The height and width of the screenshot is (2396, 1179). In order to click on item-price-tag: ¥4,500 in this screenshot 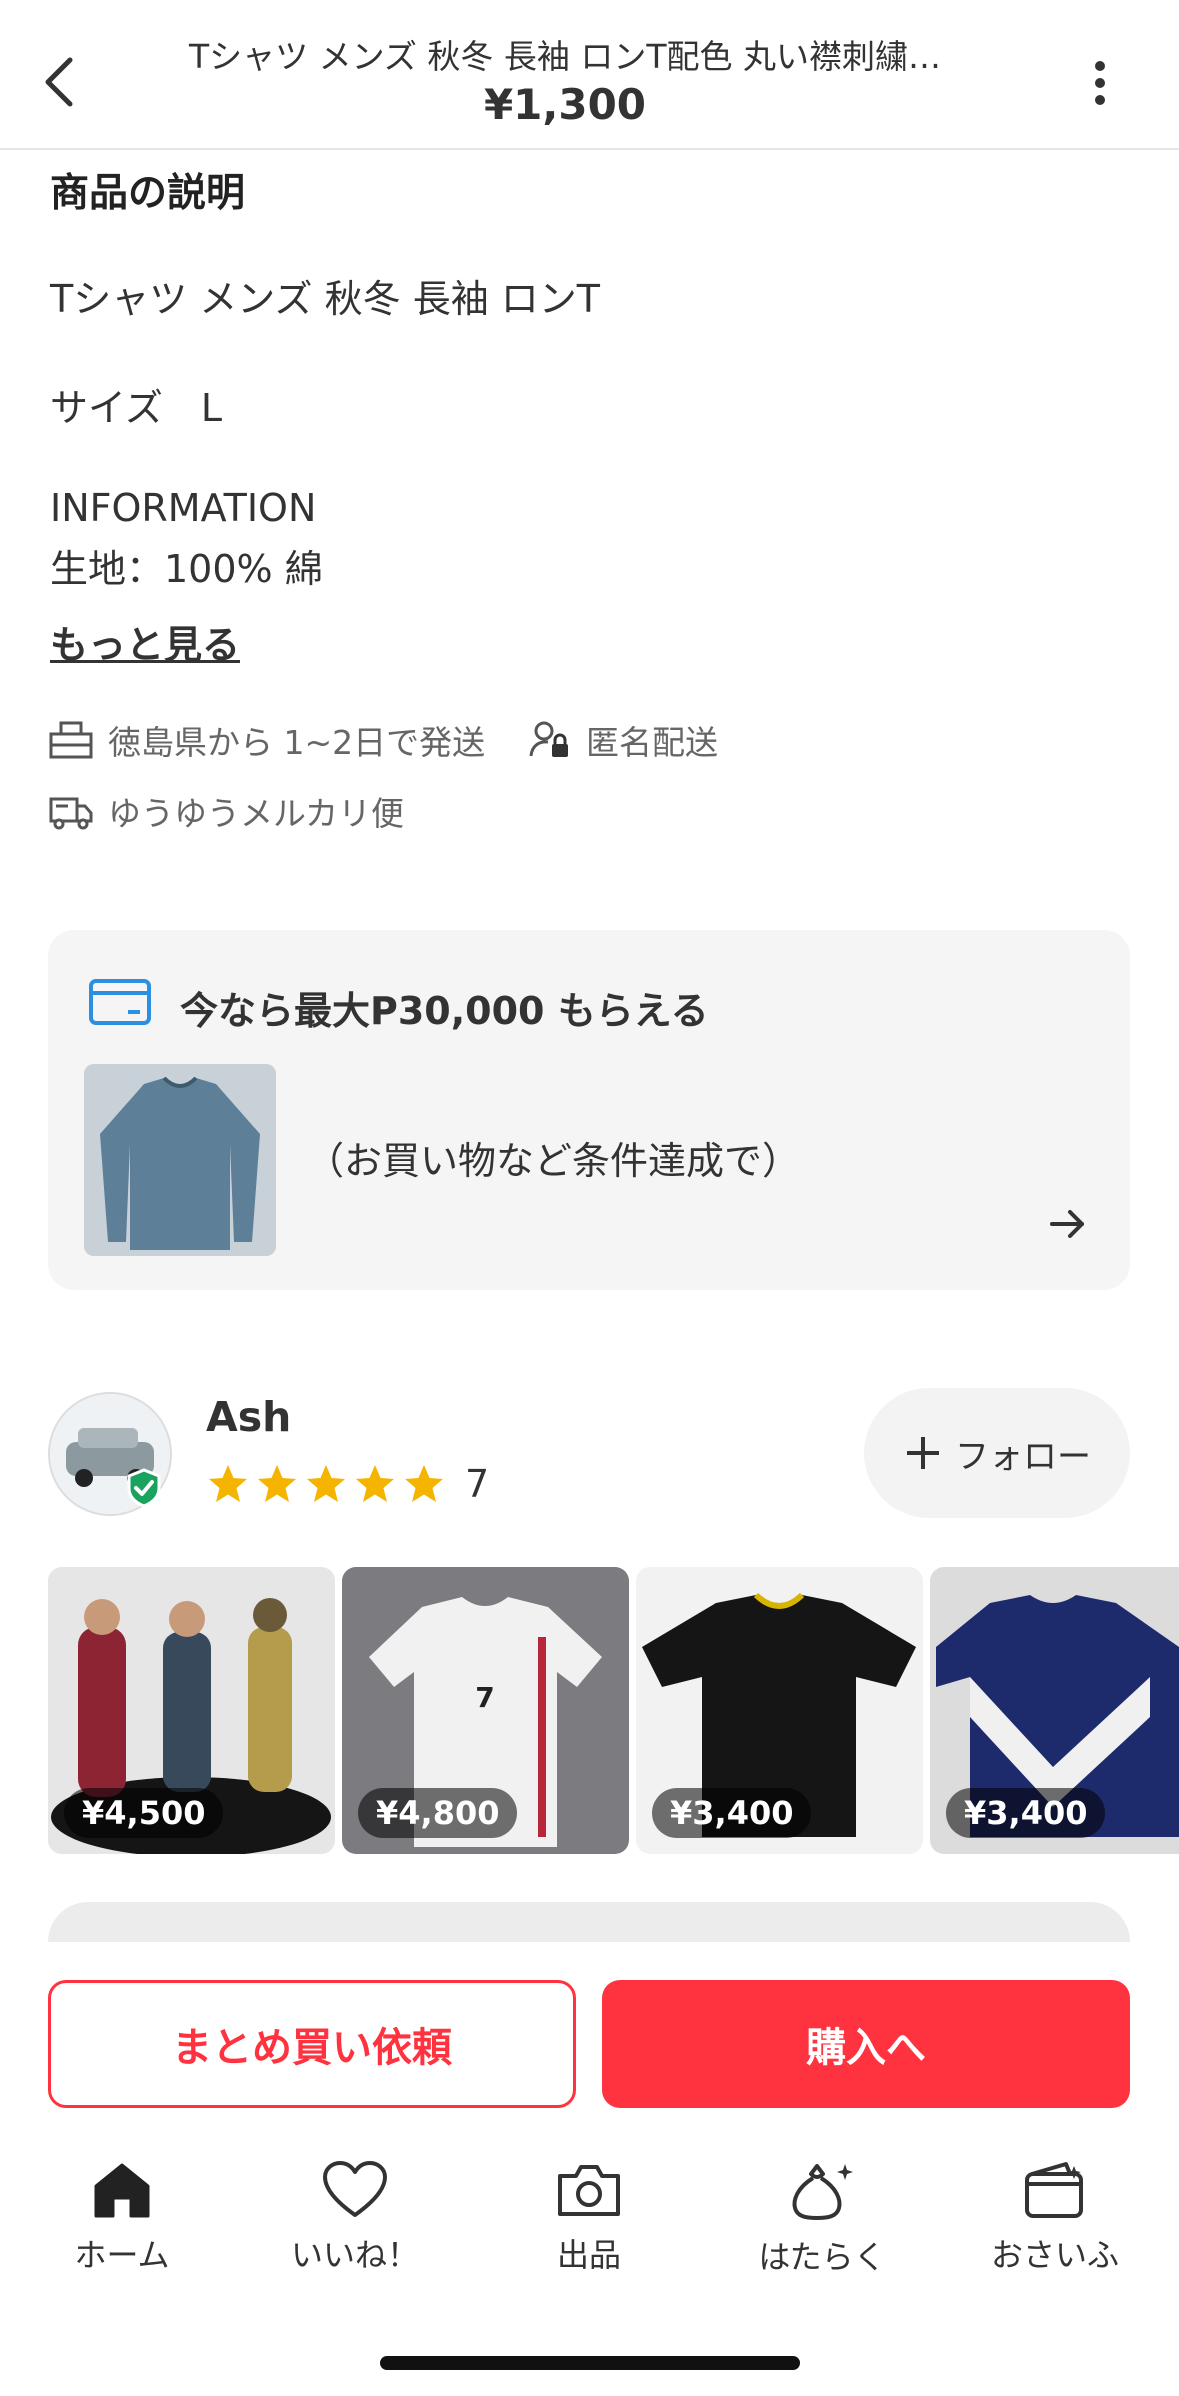, I will do `click(144, 1813)`.